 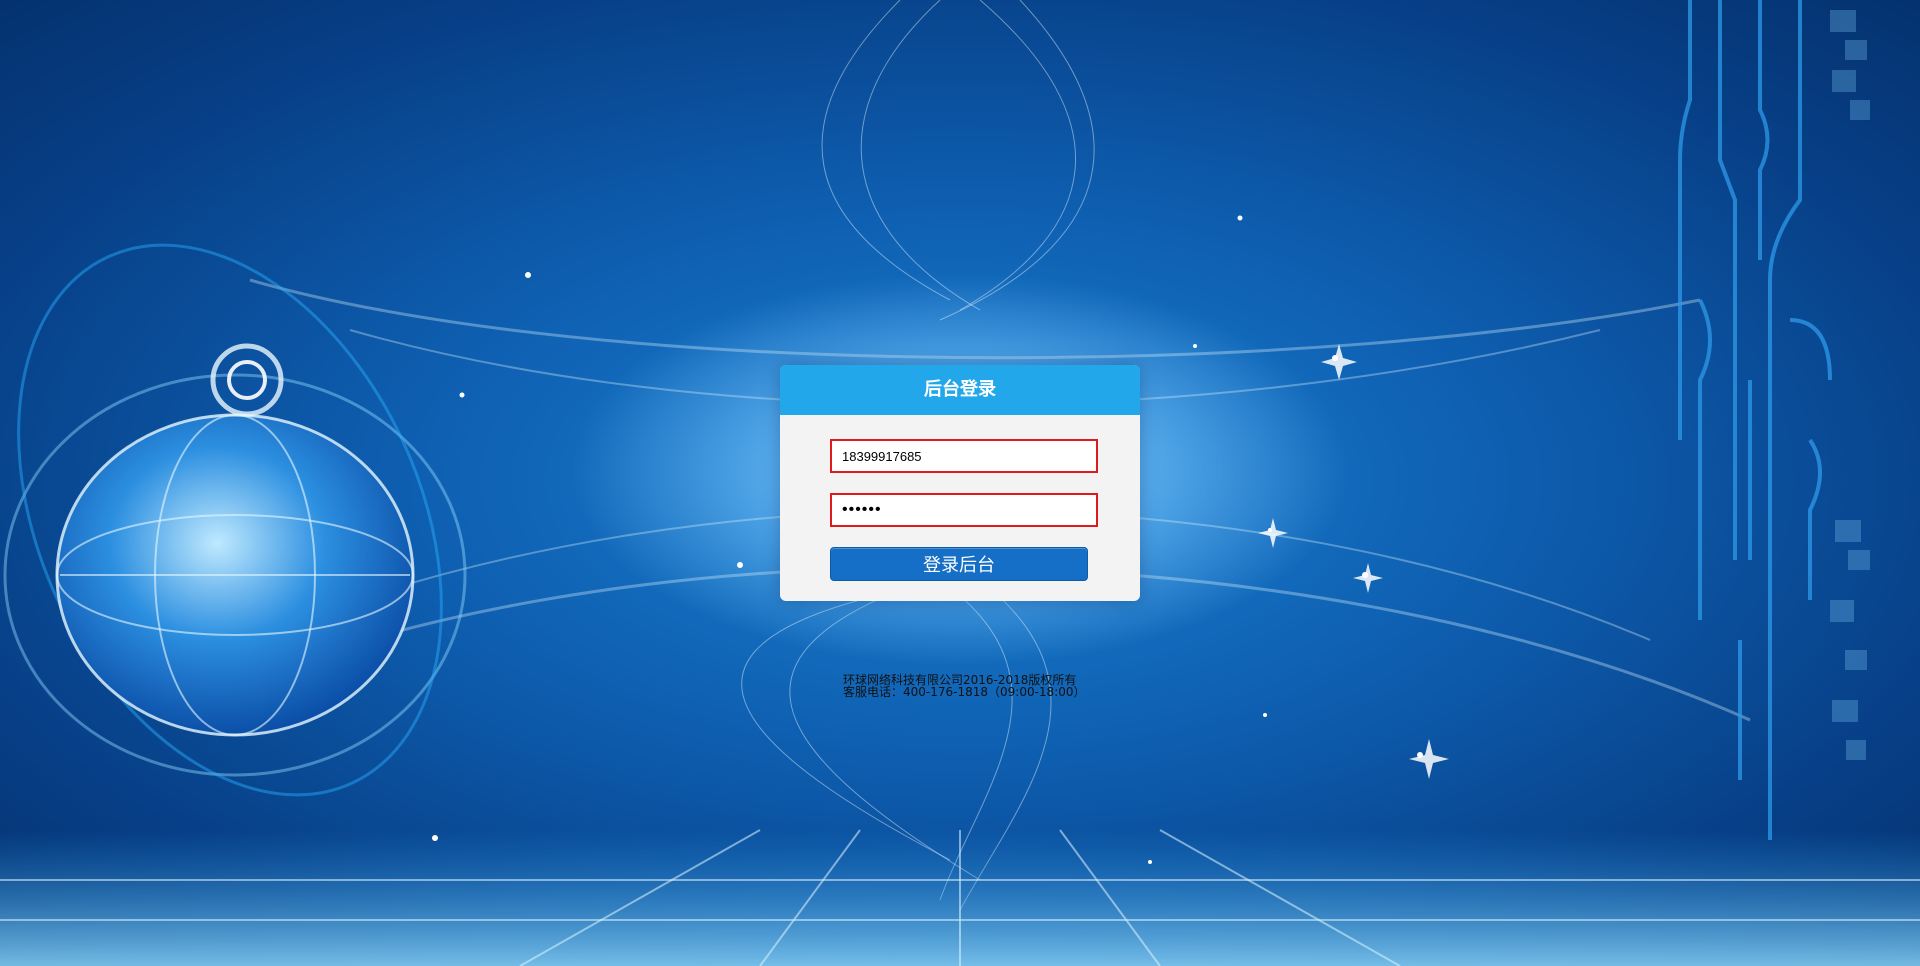 What do you see at coordinates (960, 897) in the screenshot?
I see `grid-floor` at bounding box center [960, 897].